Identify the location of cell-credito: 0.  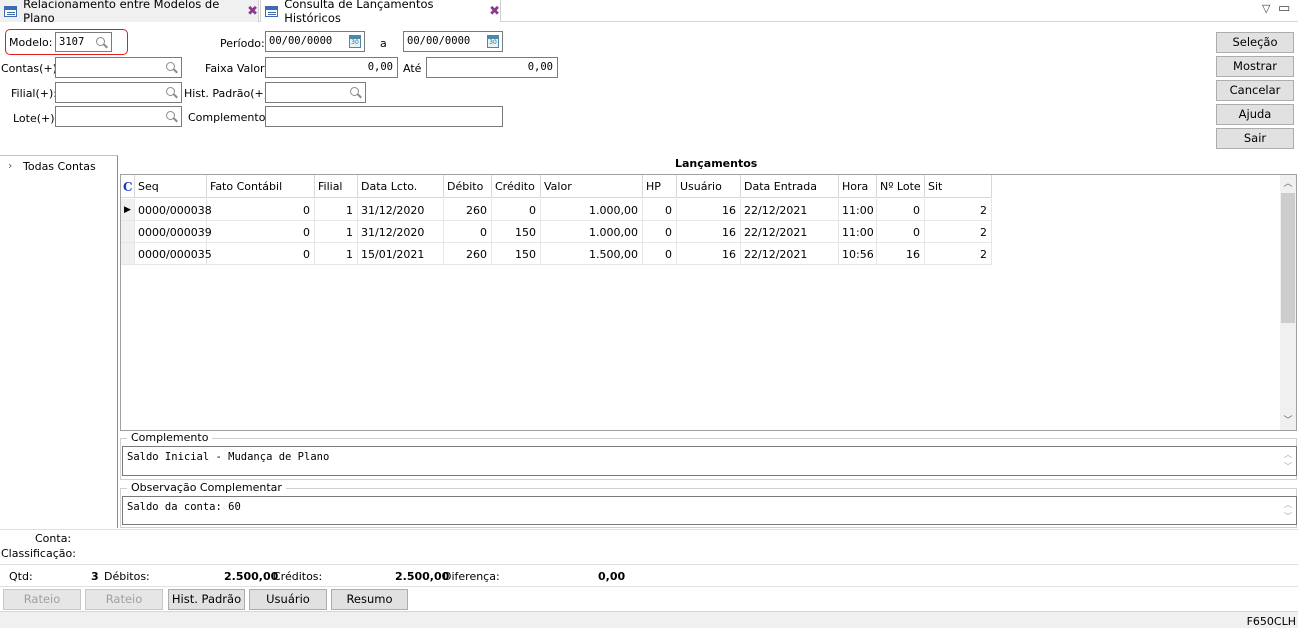
(516, 210).